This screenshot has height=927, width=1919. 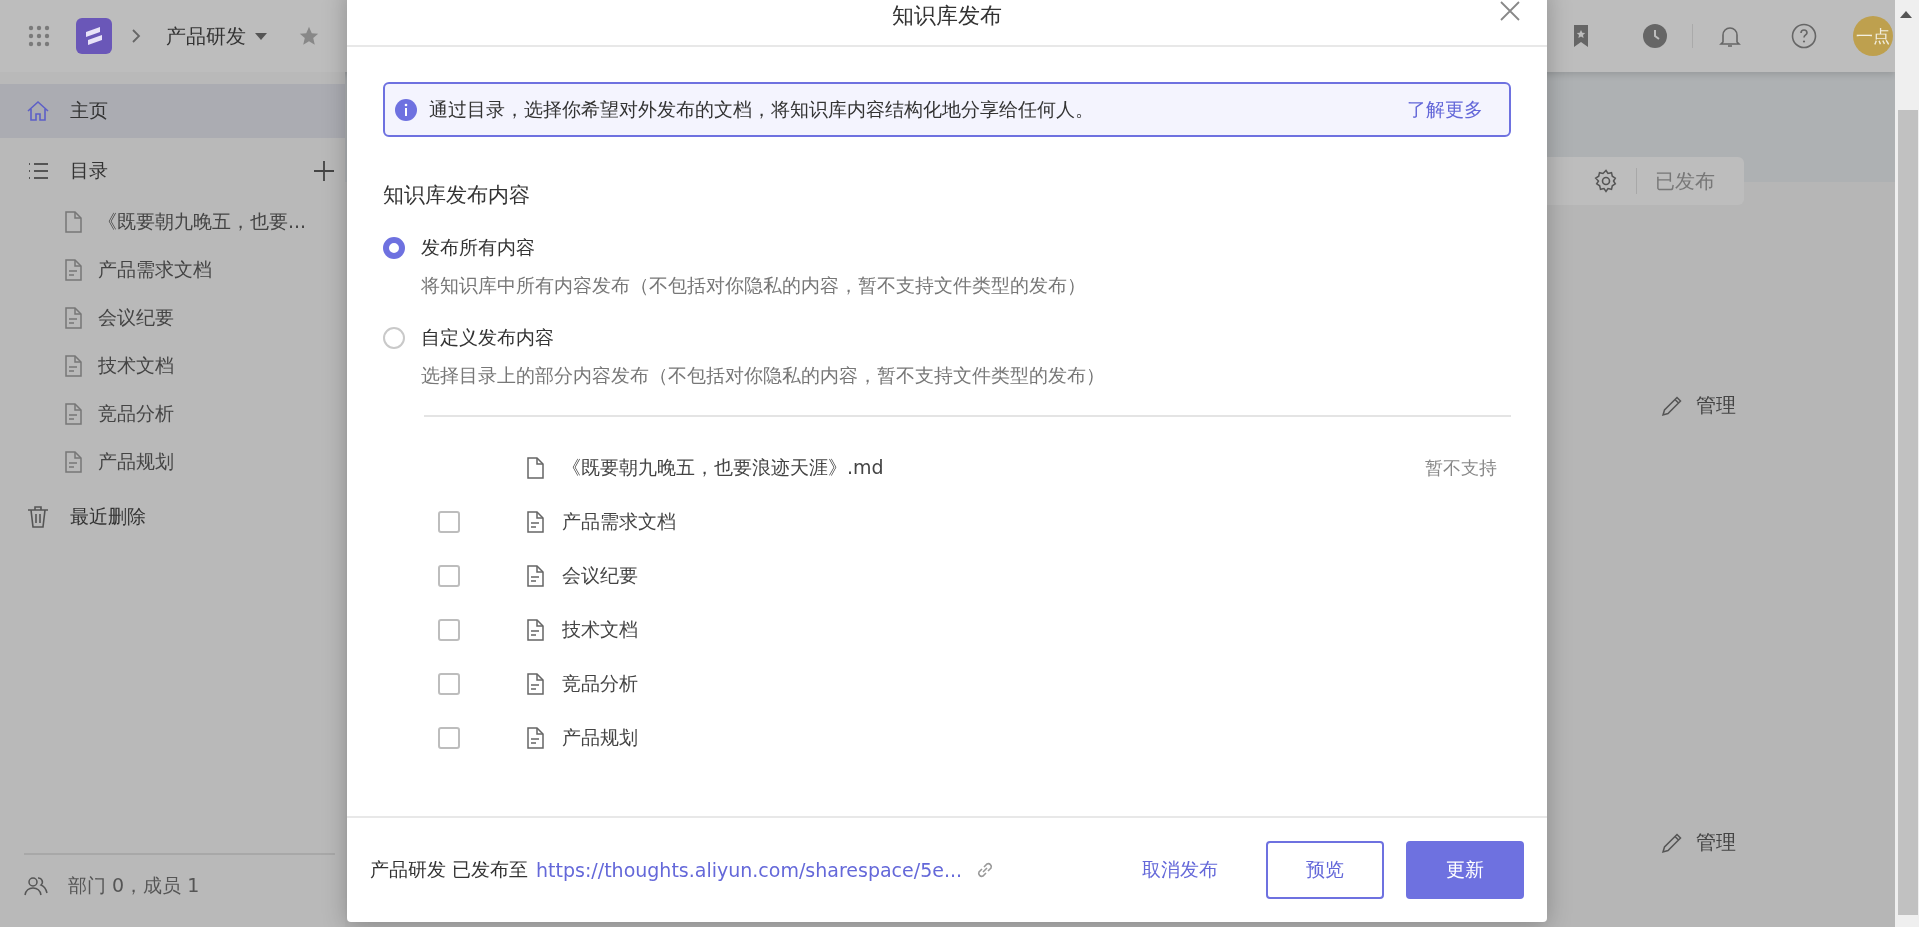 I want to click on document-name: 技术文档, so click(x=600, y=629).